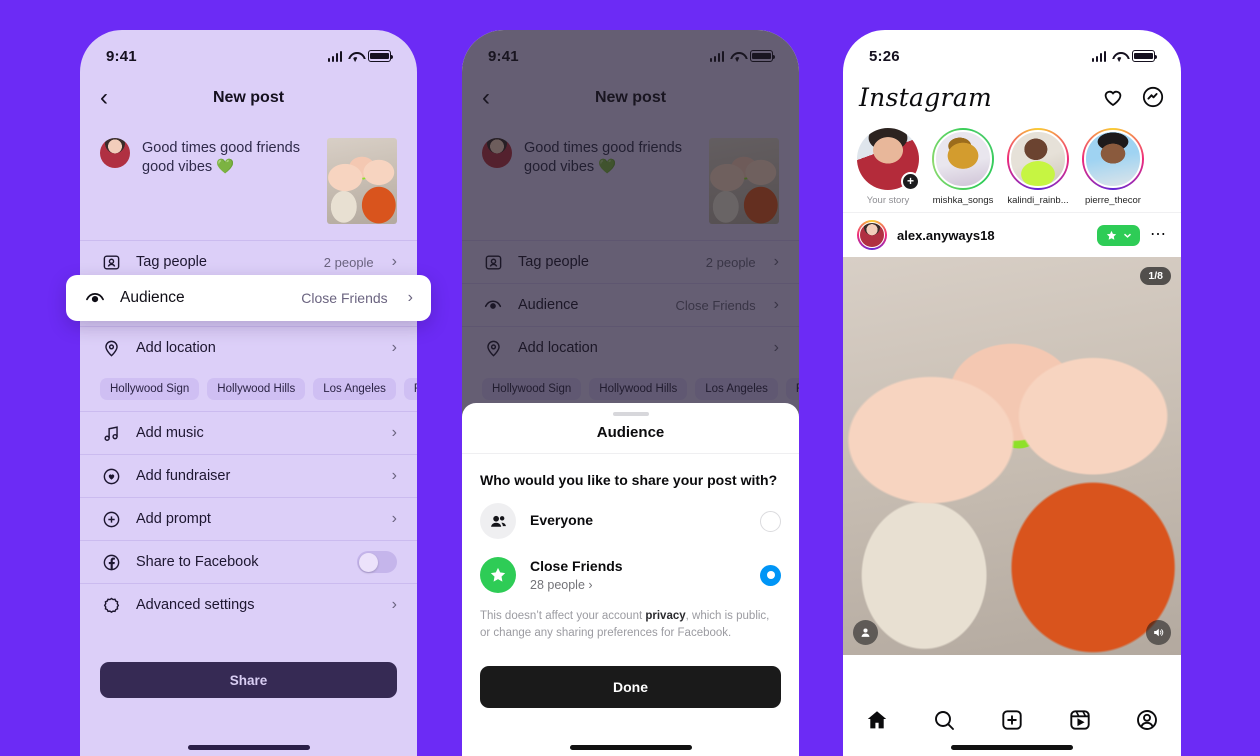 Image resolution: width=1260 pixels, height=756 pixels. Describe the element at coordinates (354, 389) in the screenshot. I see `location-chip: Los Angeles` at that location.